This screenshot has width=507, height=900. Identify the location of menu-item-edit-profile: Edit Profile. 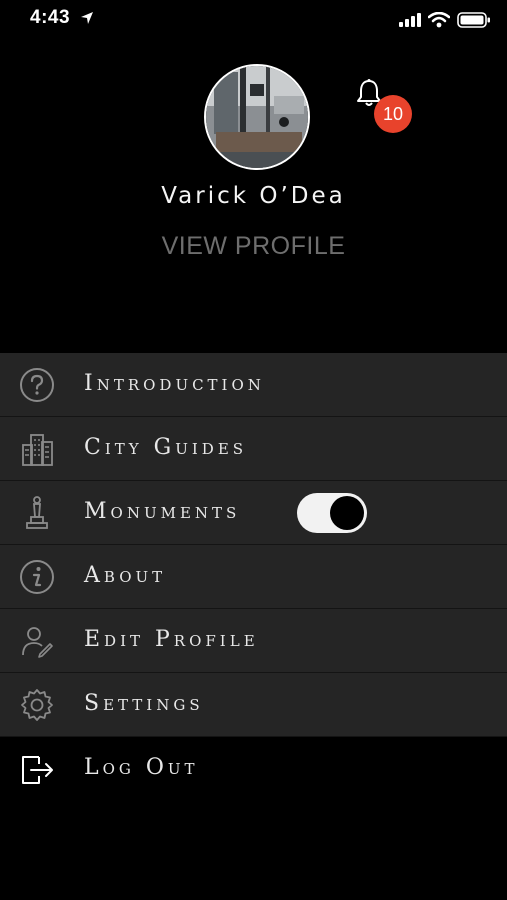
(253, 641).